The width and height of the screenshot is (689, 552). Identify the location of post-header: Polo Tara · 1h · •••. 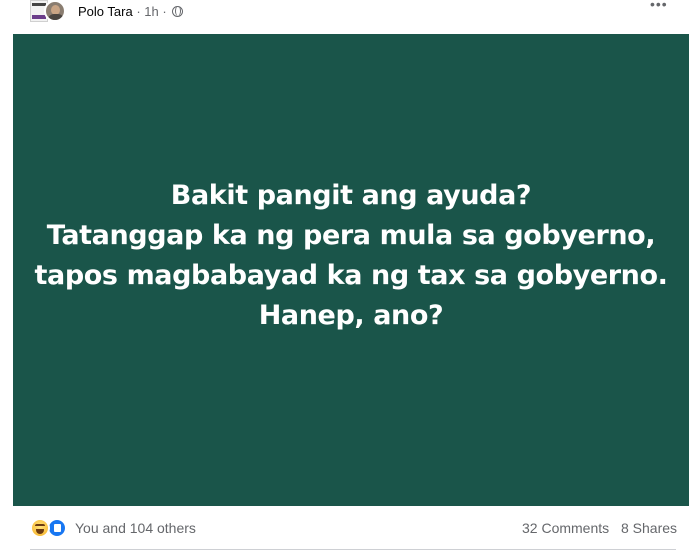
(344, 17).